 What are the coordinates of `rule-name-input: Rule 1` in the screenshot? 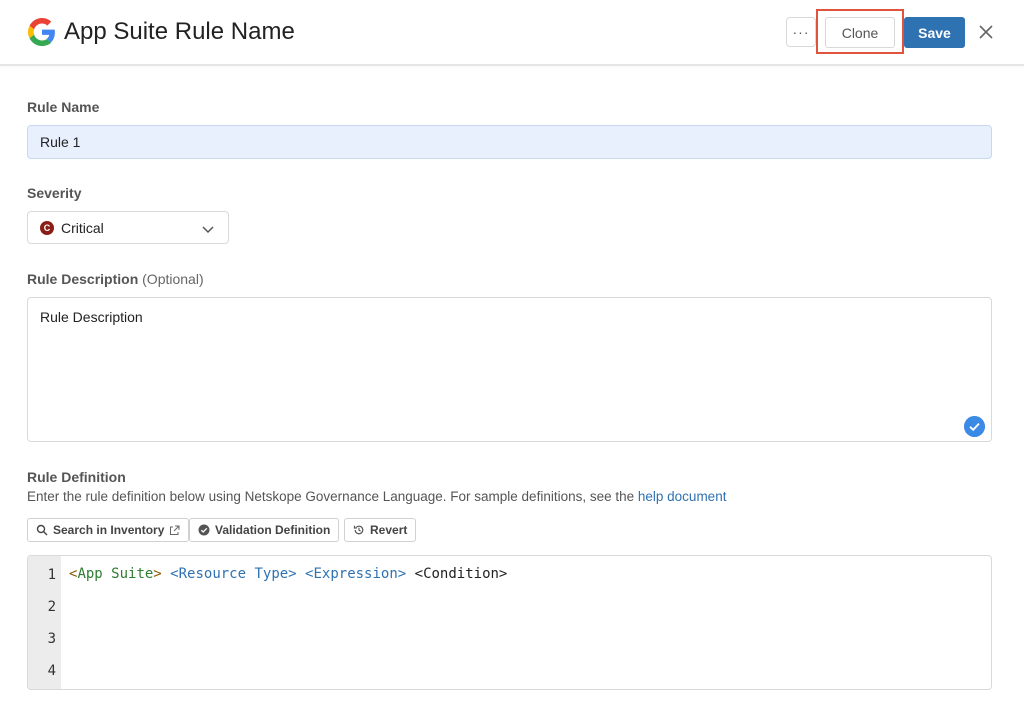 It's located at (509, 142).